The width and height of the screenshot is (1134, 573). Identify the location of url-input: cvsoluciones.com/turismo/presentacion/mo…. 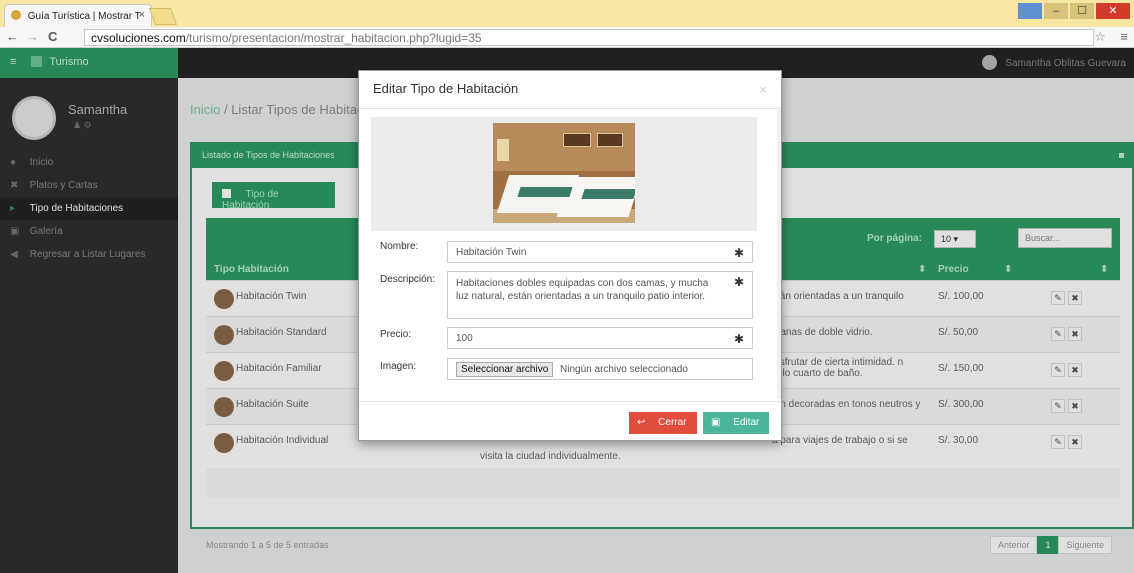
(589, 37).